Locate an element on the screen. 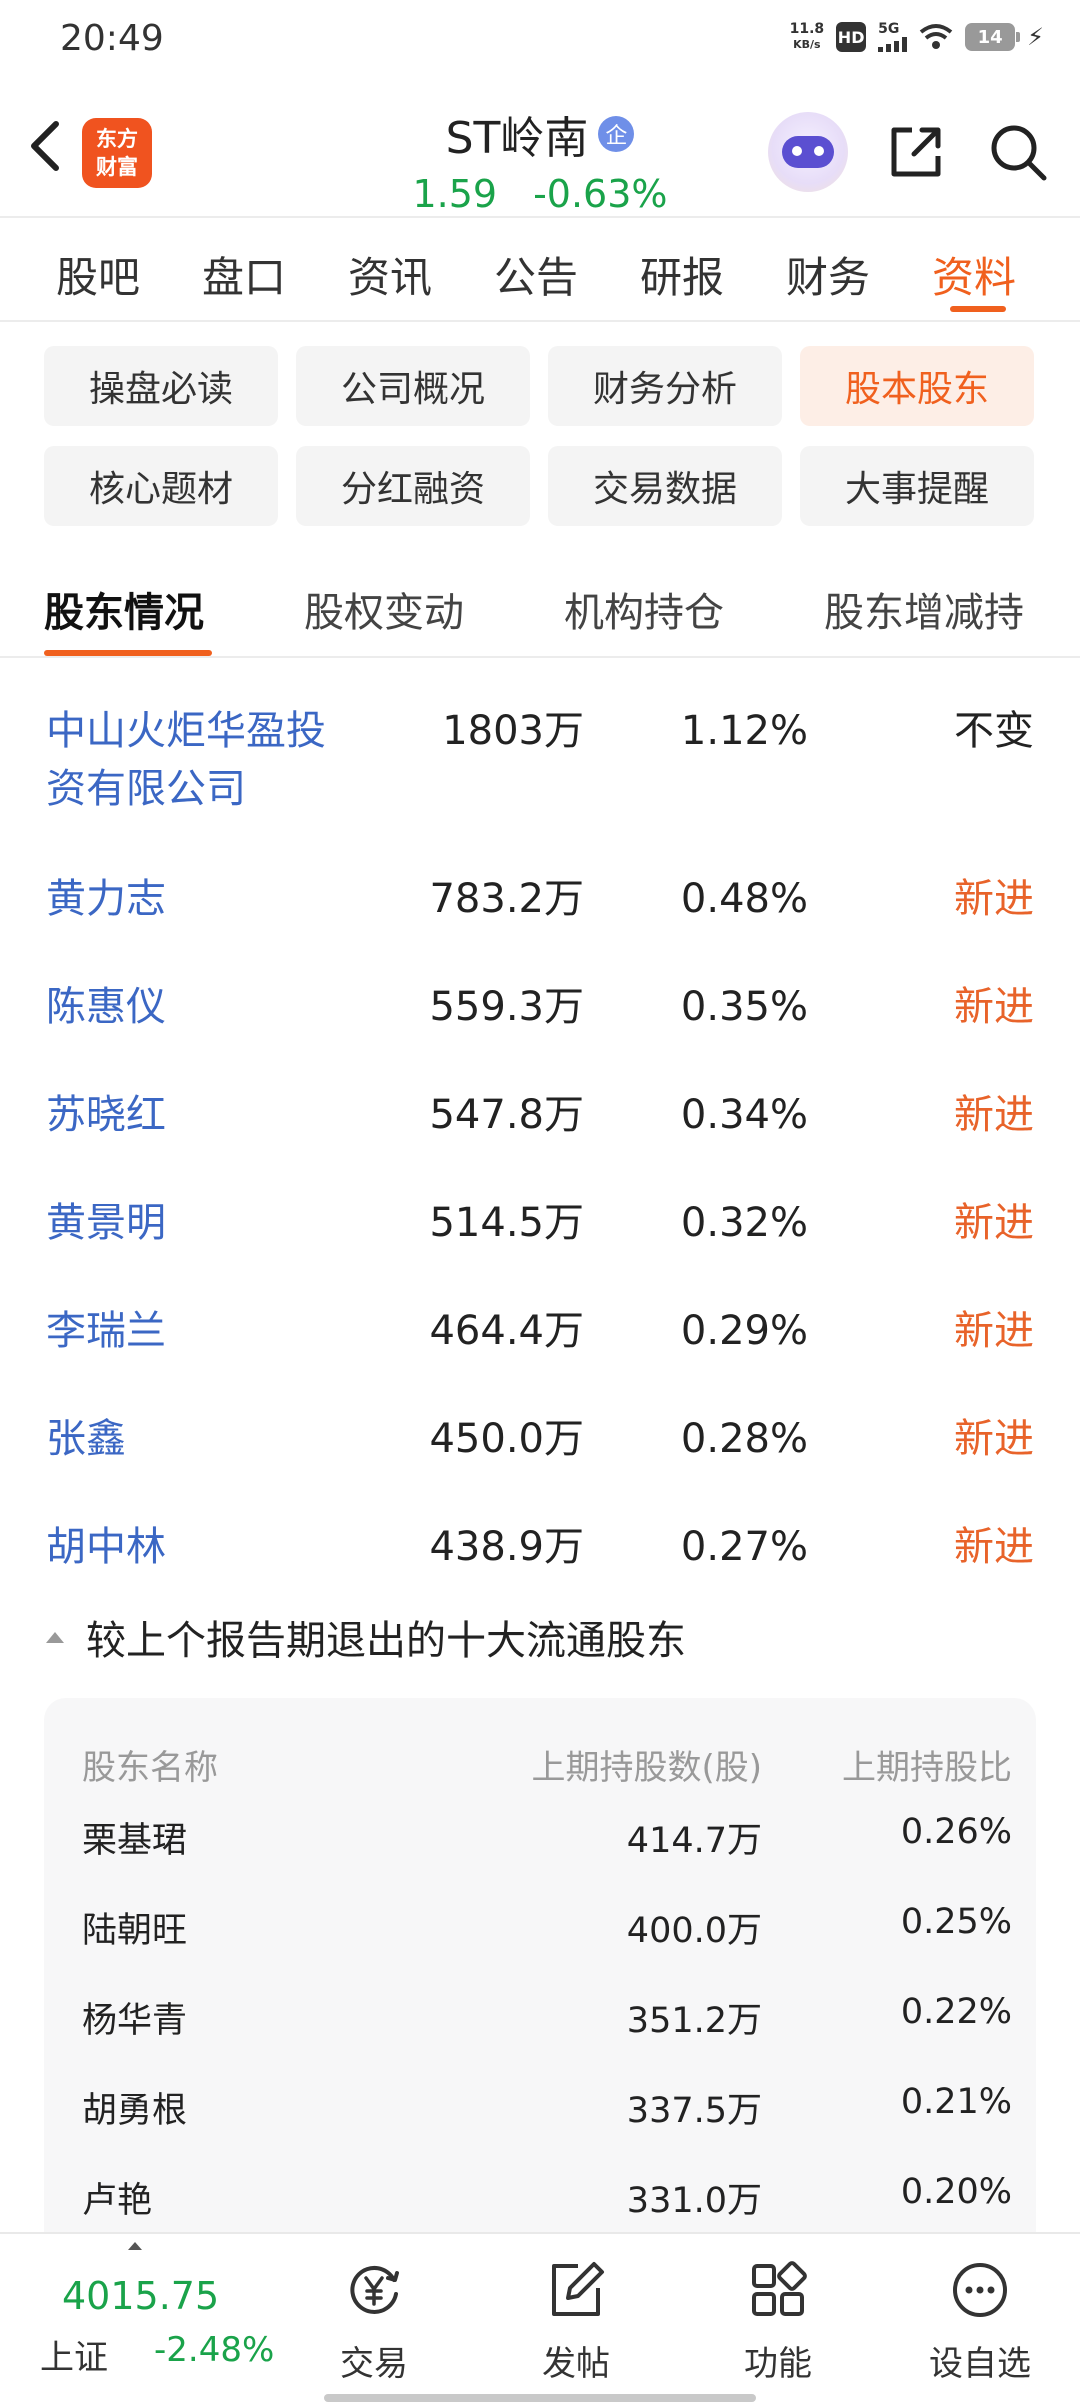  holder-ratio: 0.32% is located at coordinates (744, 1223).